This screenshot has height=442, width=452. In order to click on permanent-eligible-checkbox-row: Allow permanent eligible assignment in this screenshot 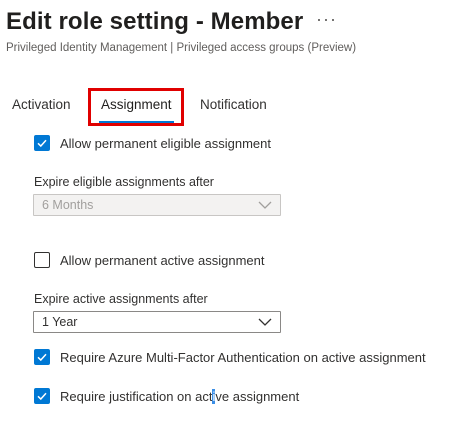, I will do `click(152, 143)`.